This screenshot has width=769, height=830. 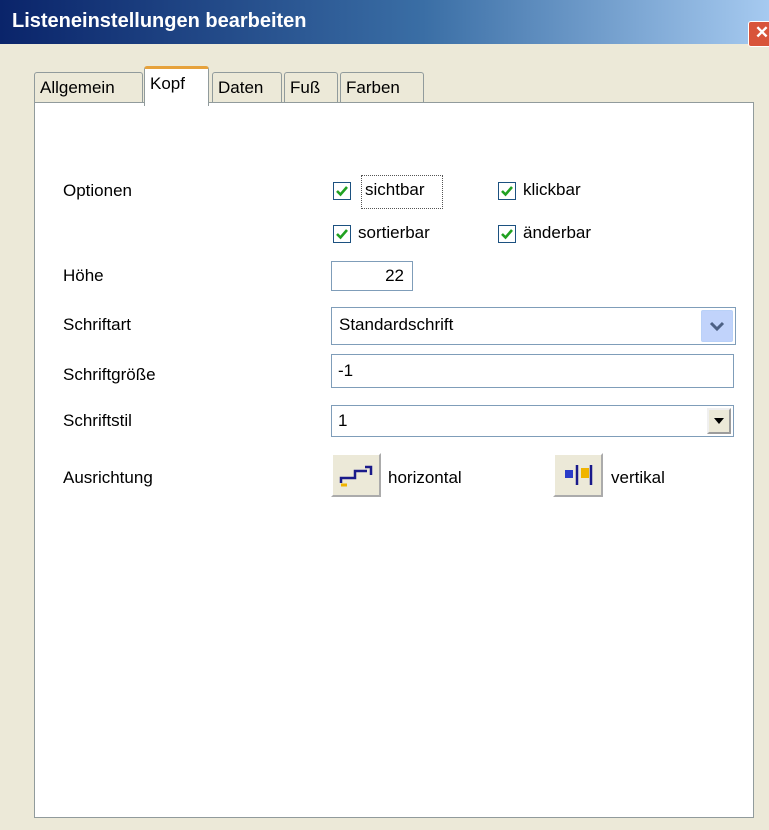 I want to click on window-title: Listeneinstellungen bearbeiten, so click(x=159, y=21).